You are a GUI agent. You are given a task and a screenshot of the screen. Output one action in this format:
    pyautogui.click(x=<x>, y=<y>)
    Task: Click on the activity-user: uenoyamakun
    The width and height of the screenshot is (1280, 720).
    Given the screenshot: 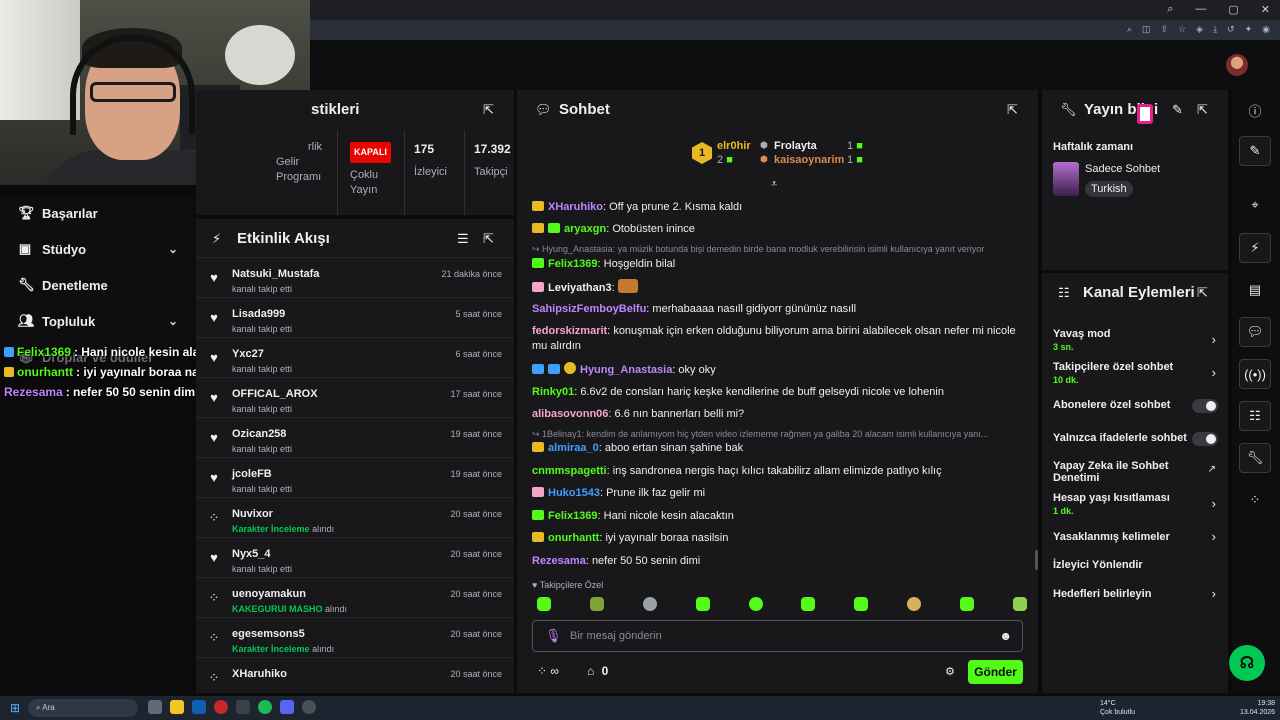 What is the action you would take?
    pyautogui.click(x=269, y=594)
    